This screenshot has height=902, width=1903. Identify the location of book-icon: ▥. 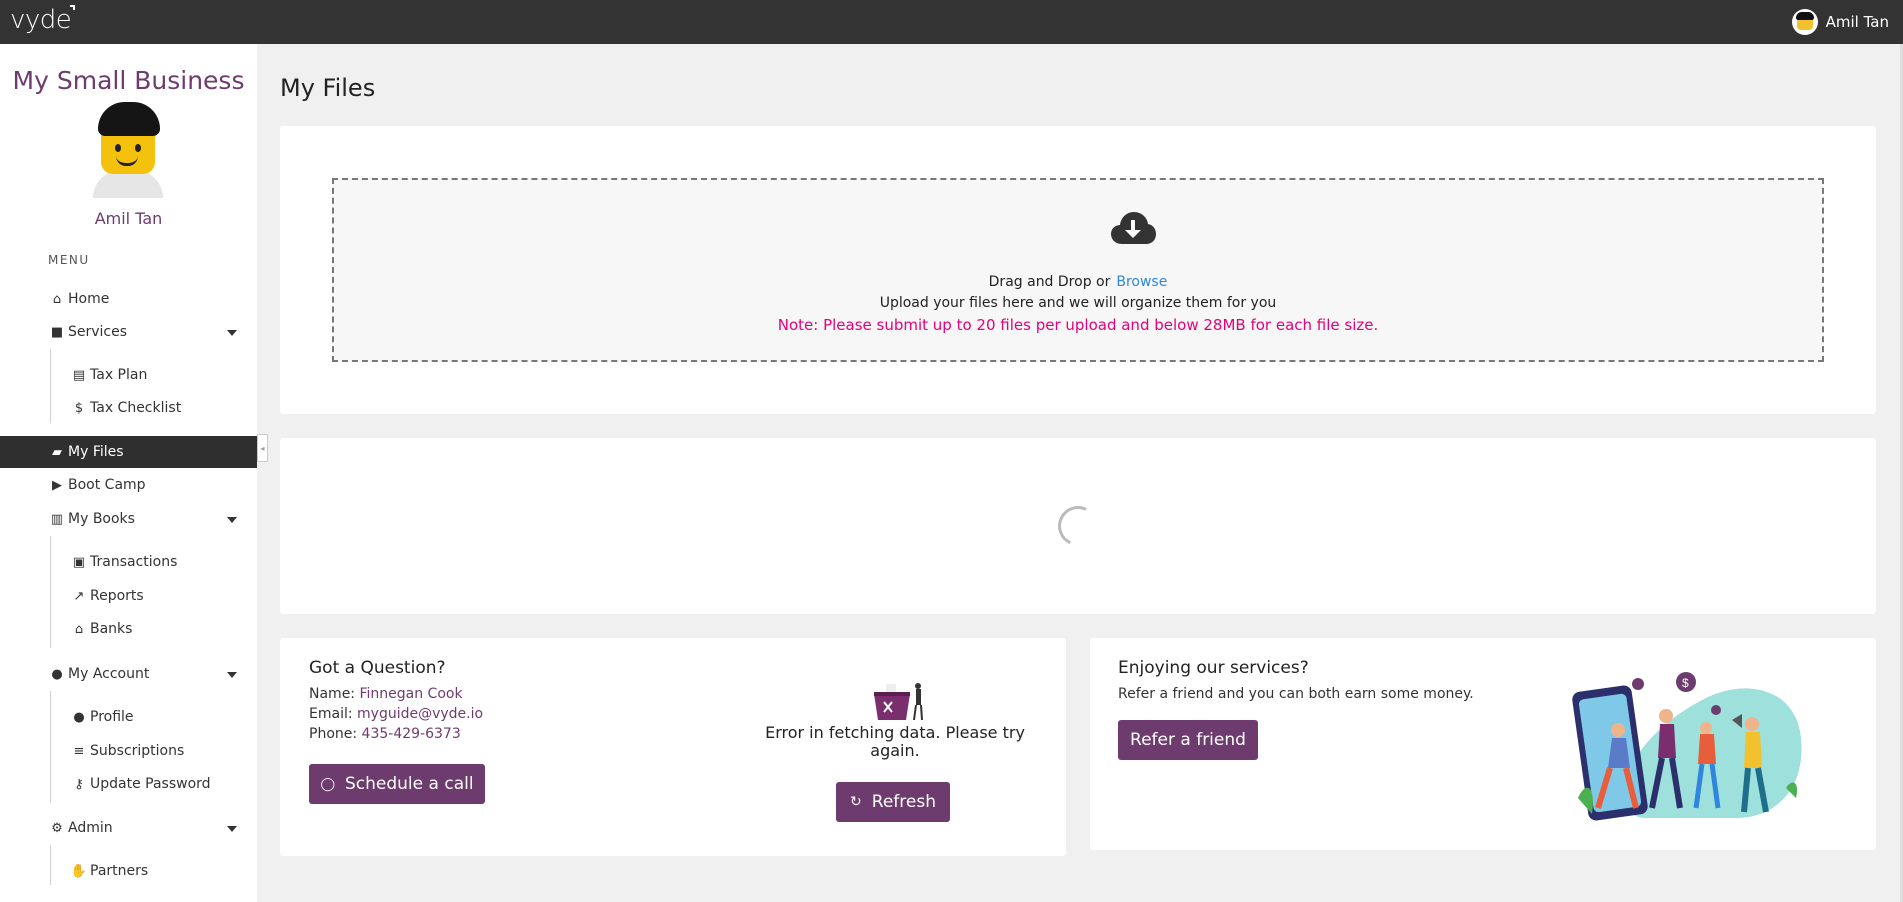
(57, 519).